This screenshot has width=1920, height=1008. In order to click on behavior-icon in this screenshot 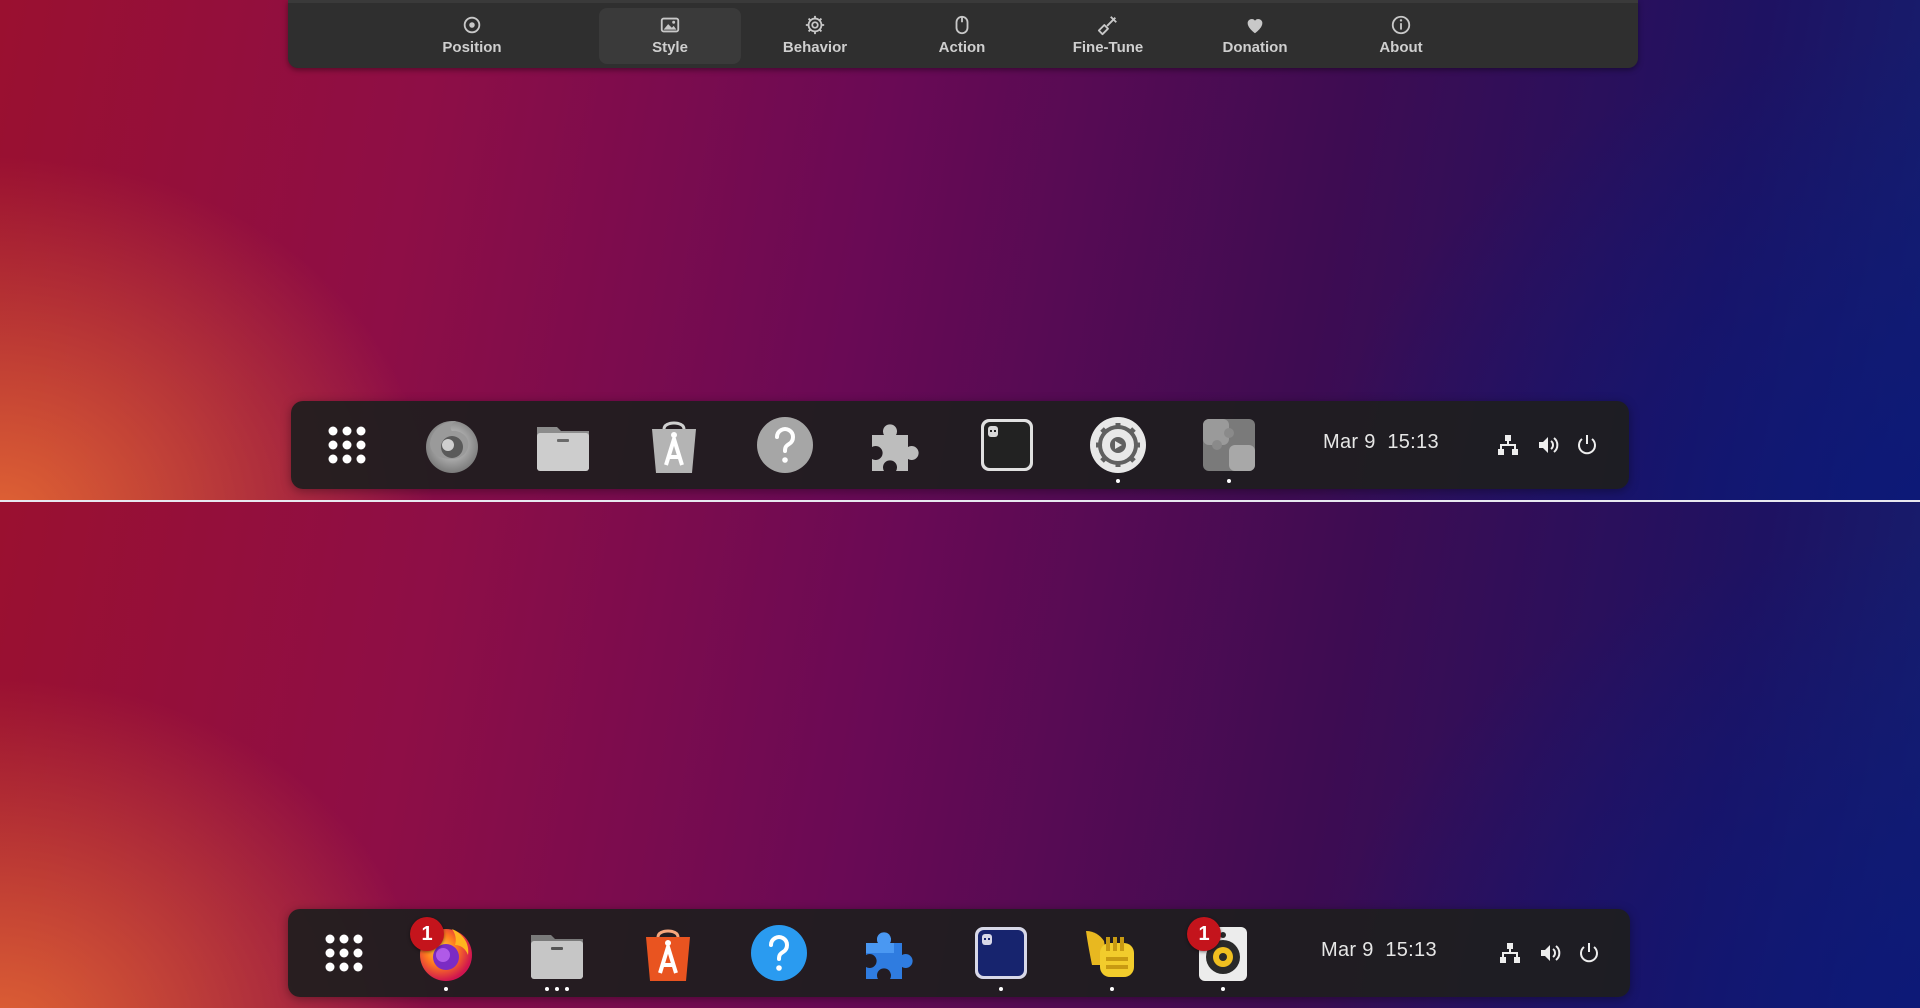, I will do `click(815, 25)`.